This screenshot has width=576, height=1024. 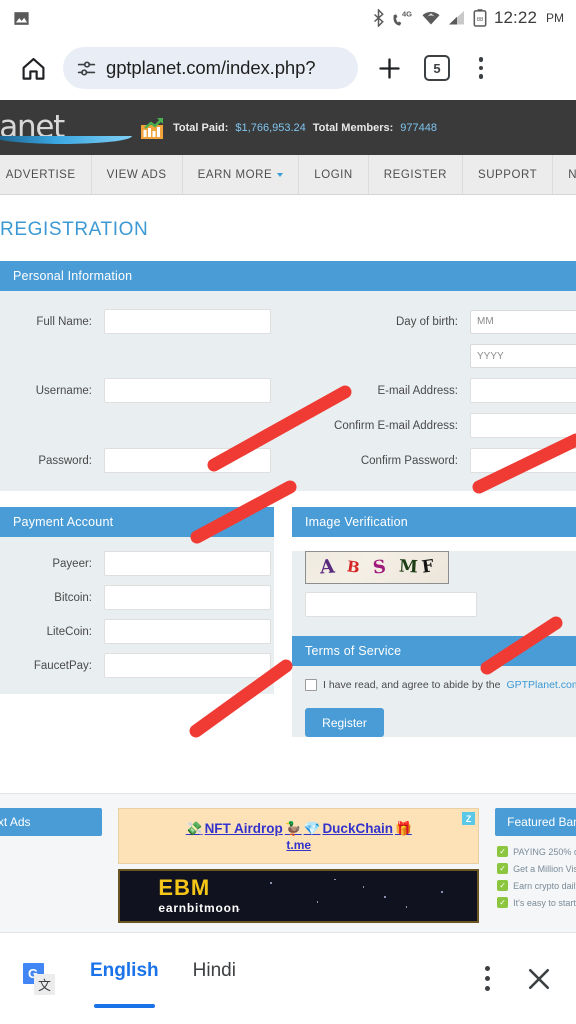 What do you see at coordinates (299, 896) in the screenshot?
I see `banner-ad: EBM earnbitmoon` at bounding box center [299, 896].